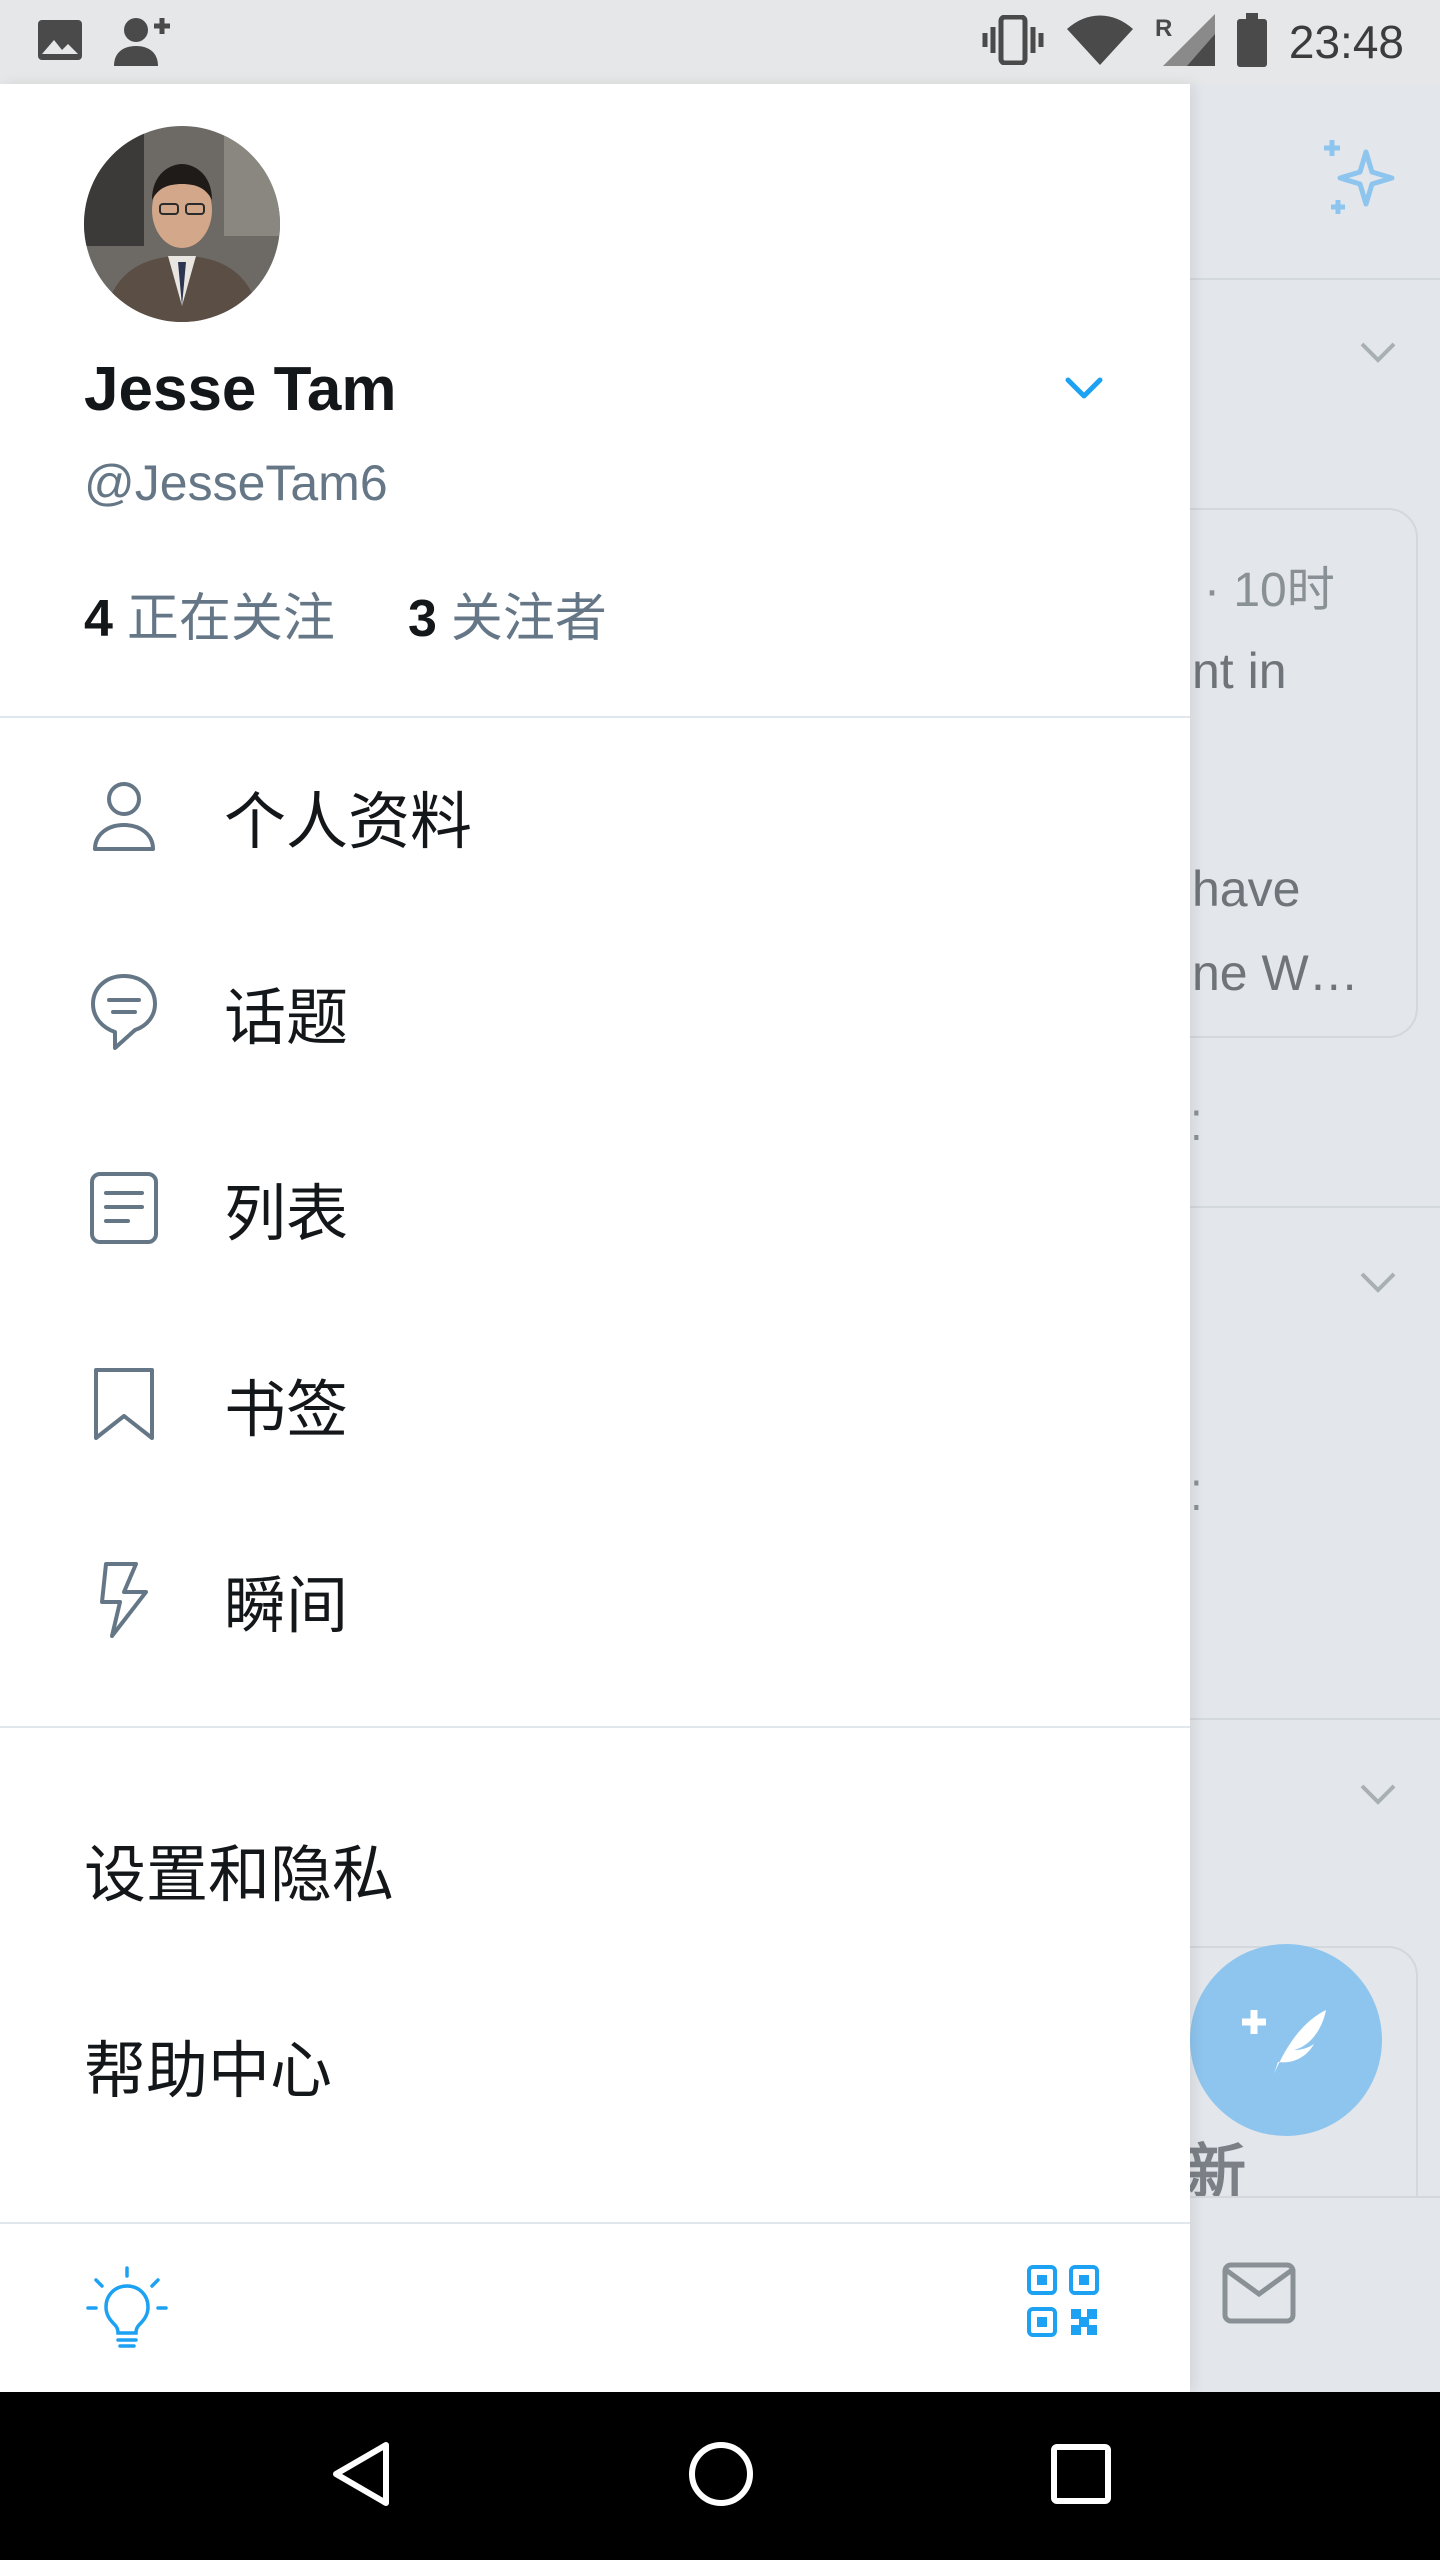 This screenshot has height=2560, width=1440. Describe the element at coordinates (208, 2065) in the screenshot. I see `help-center-link: 帮助中心` at that location.